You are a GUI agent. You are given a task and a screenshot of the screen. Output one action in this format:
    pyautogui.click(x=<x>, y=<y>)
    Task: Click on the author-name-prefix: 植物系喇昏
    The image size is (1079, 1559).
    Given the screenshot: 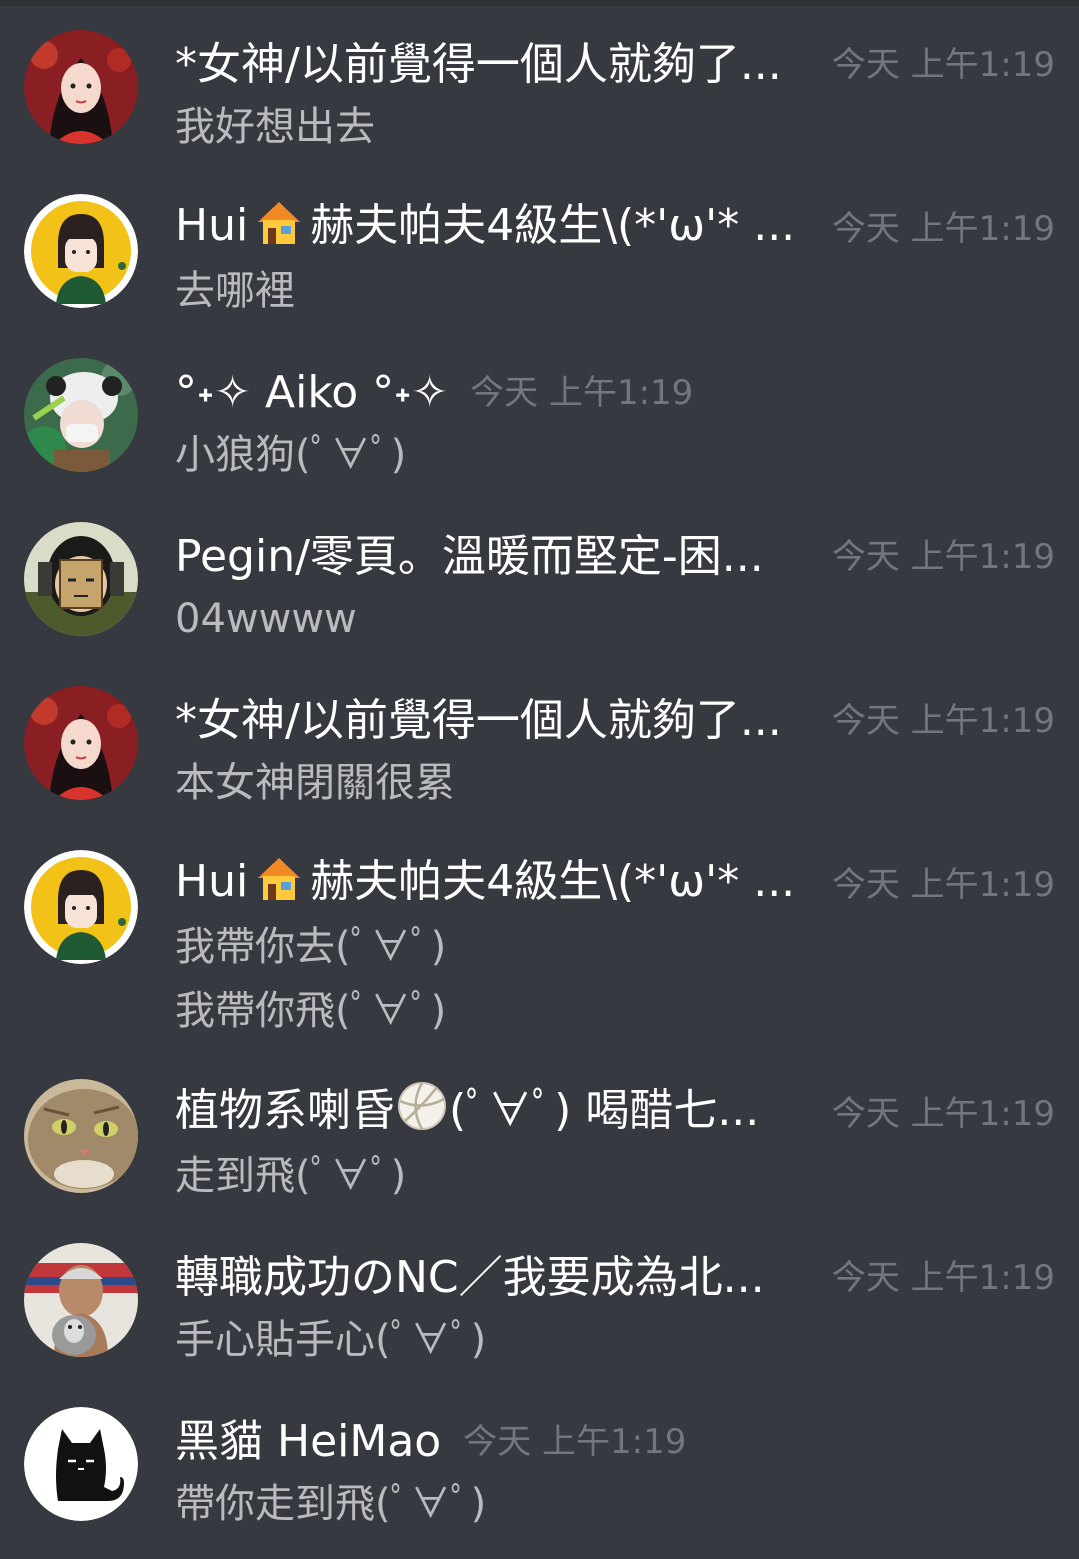 What is the action you would take?
    pyautogui.click(x=285, y=1110)
    